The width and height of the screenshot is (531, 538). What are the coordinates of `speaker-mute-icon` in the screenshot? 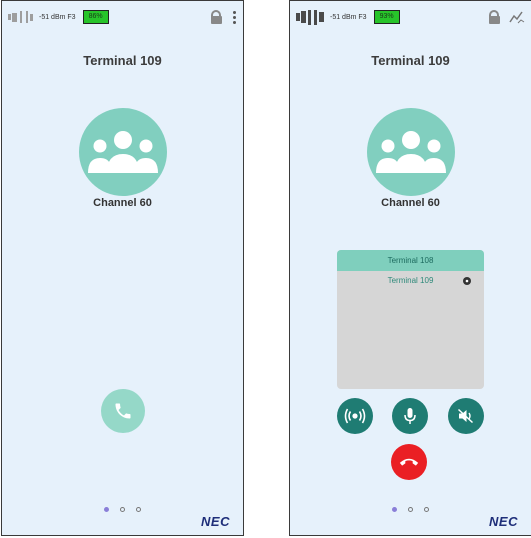 It's located at (465, 416).